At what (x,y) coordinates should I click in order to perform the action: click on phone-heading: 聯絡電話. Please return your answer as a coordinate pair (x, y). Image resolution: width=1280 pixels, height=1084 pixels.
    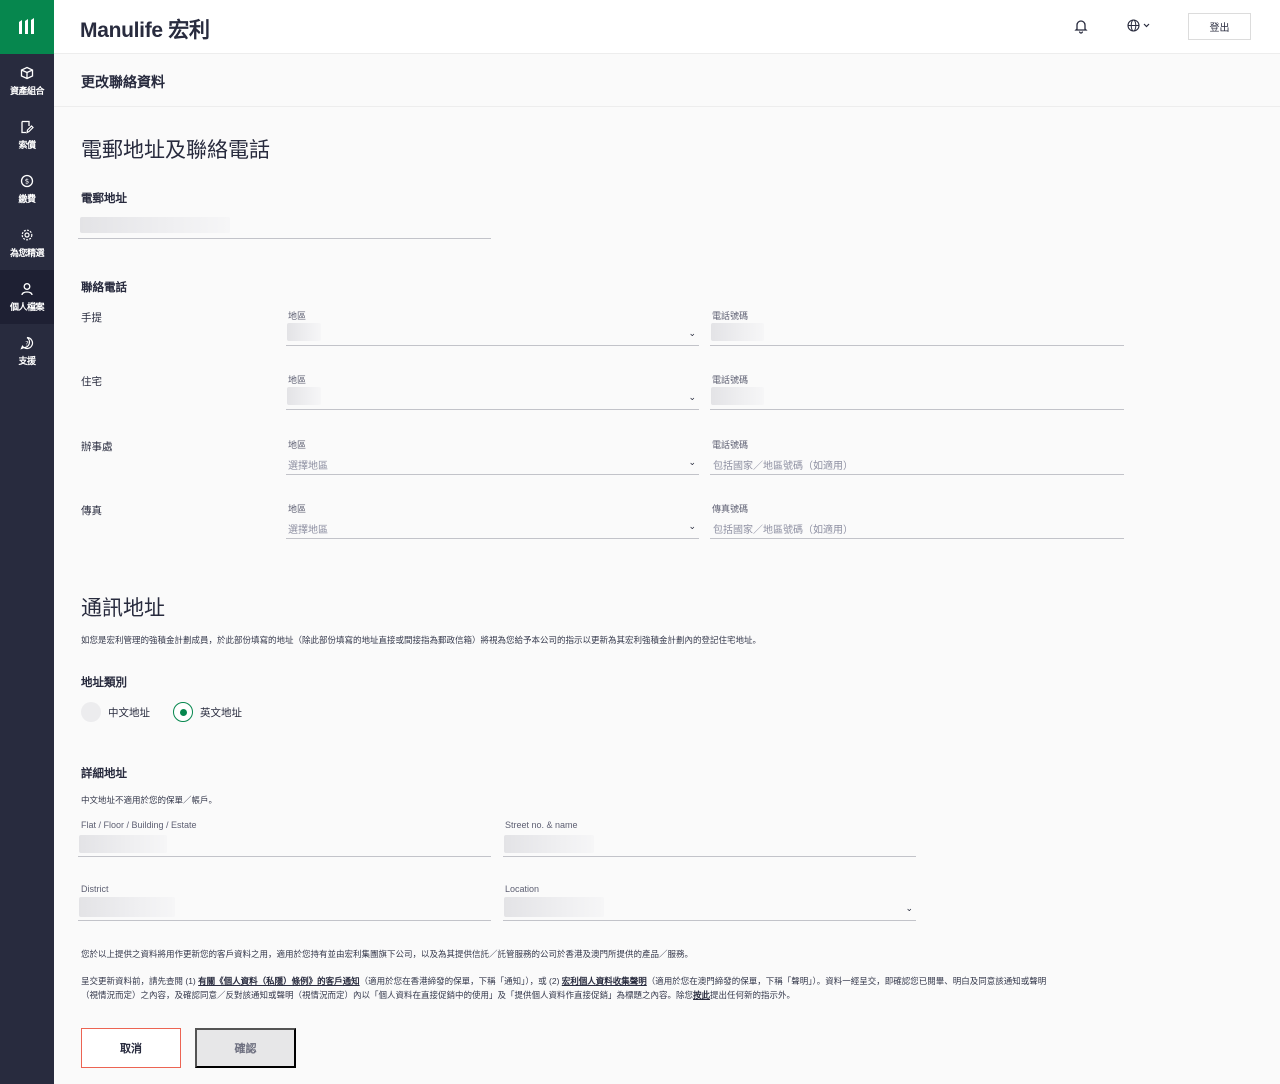
    Looking at the image, I should click on (104, 288).